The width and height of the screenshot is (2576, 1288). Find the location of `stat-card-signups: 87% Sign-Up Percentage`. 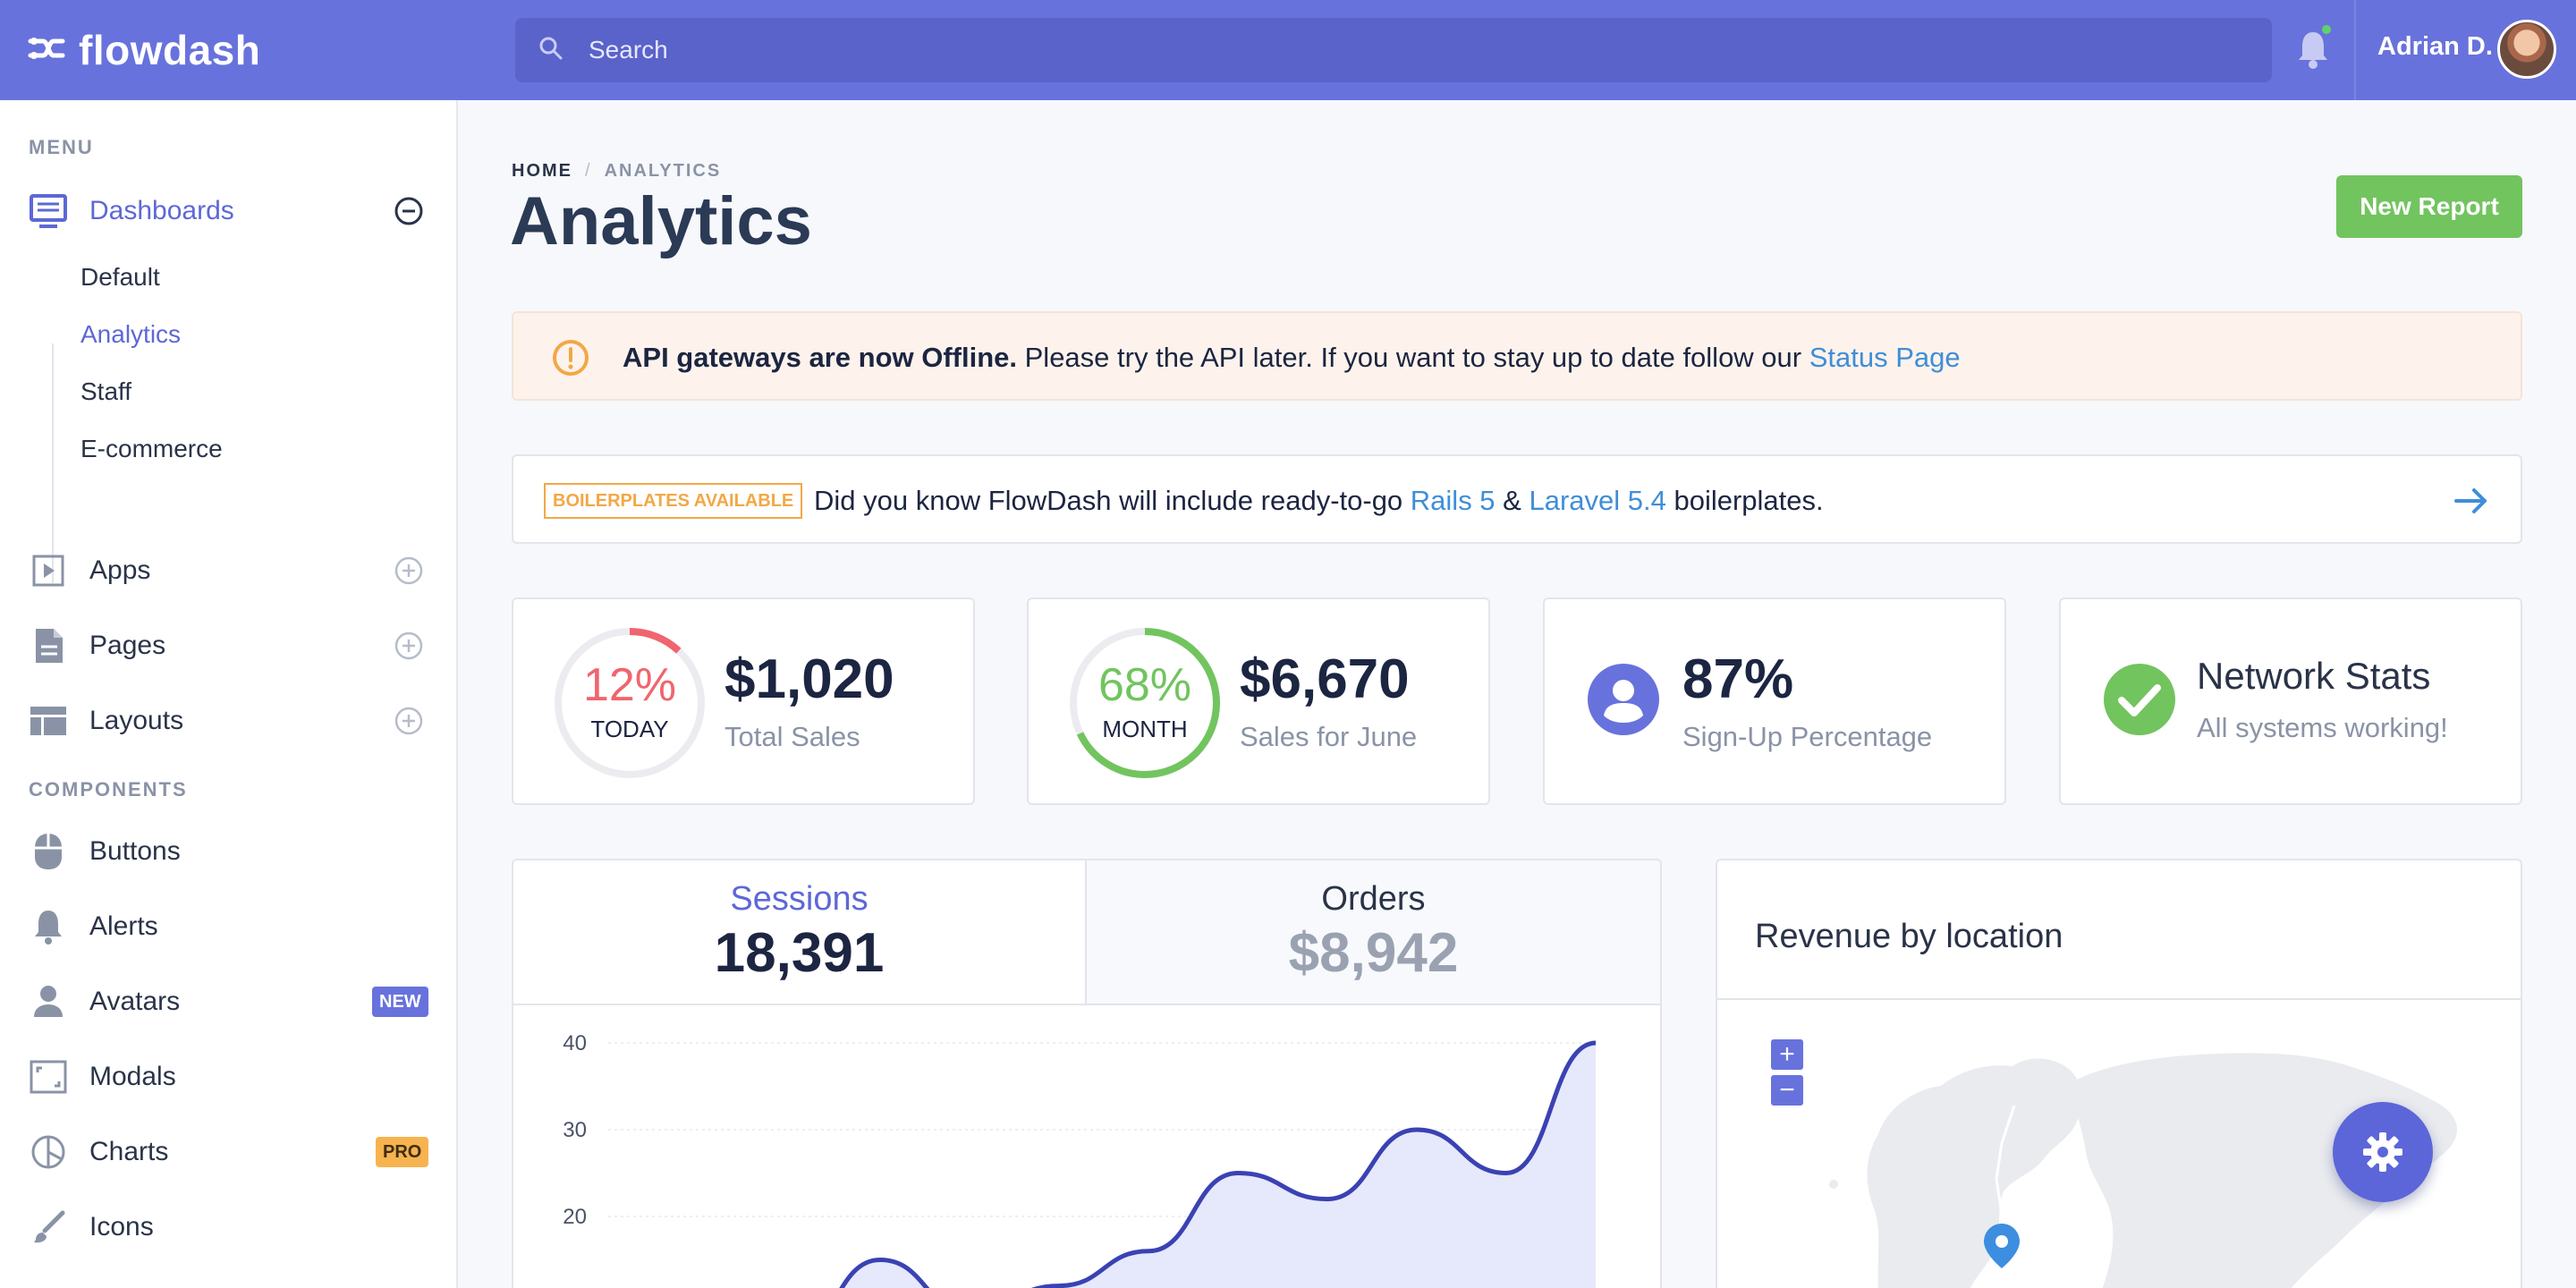

stat-card-signups: 87% Sign-Up Percentage is located at coordinates (1774, 701).